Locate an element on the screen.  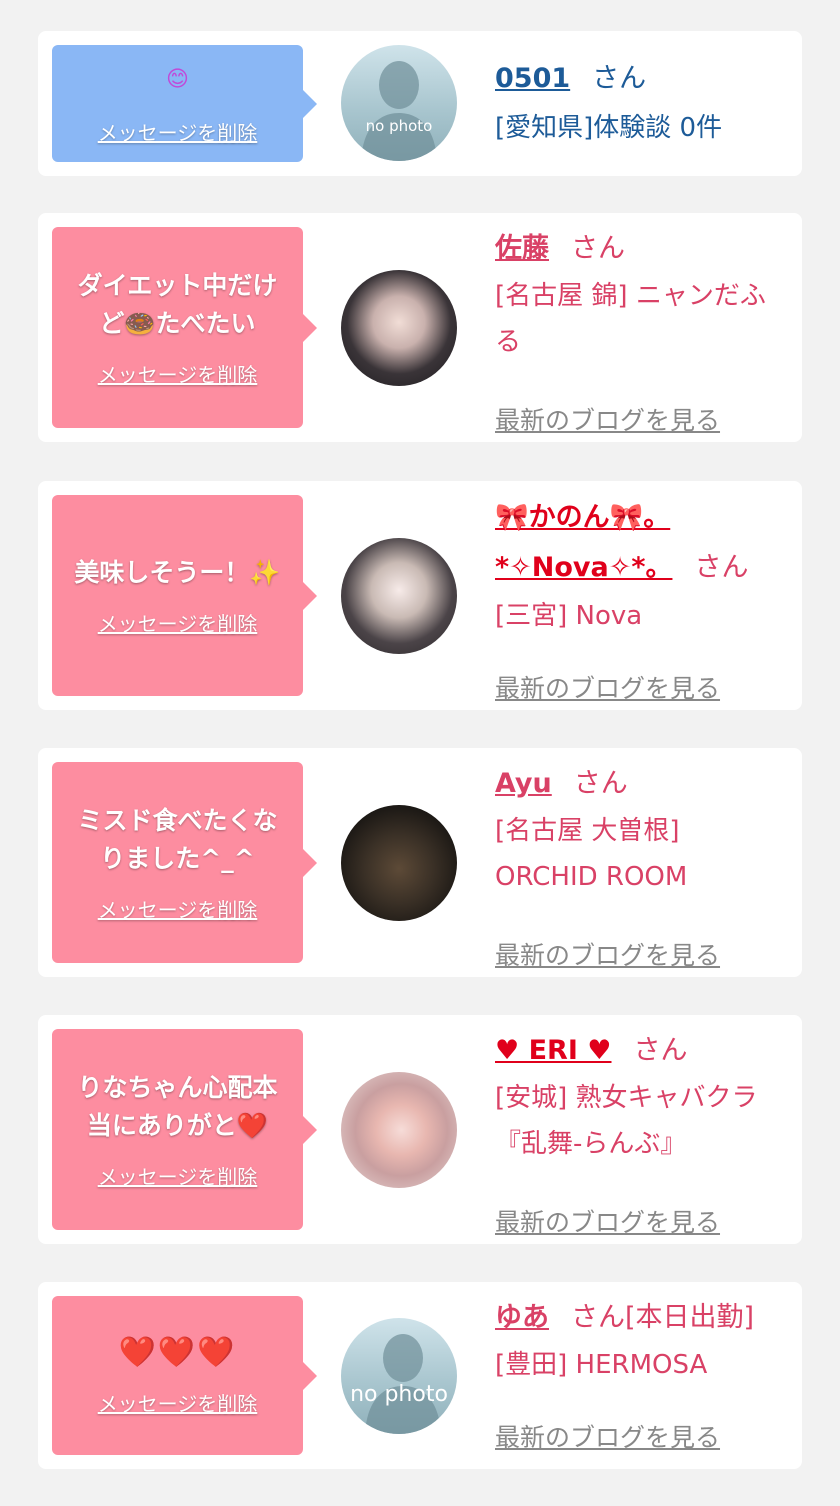
message-bubble: ダイエット中だけど🍩たべたい メッセージを削除 is located at coordinates (184, 327).